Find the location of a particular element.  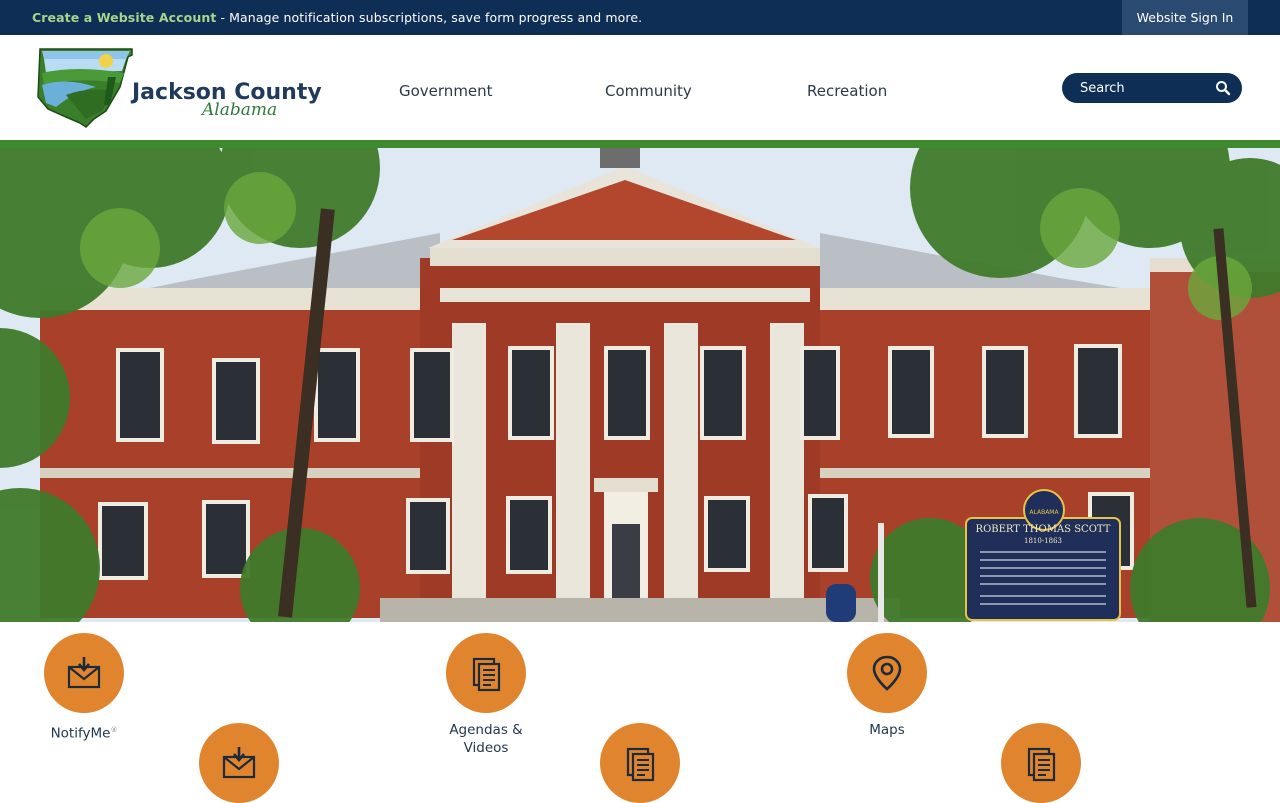

marker-years: 1810-1863 is located at coordinates (1043, 541).